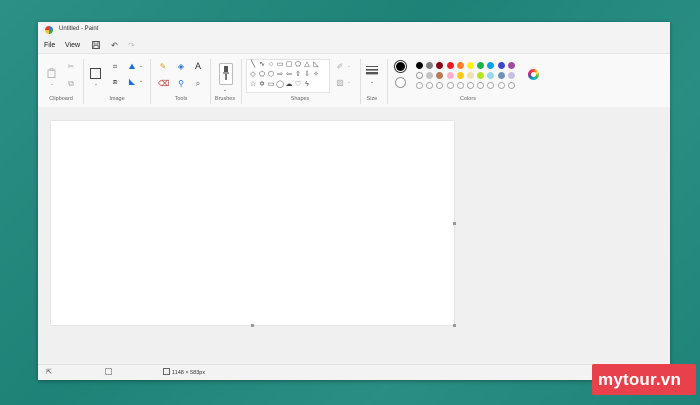 The height and width of the screenshot is (405, 700). I want to click on six-point-star-shape-icon: ✡, so click(262, 85).